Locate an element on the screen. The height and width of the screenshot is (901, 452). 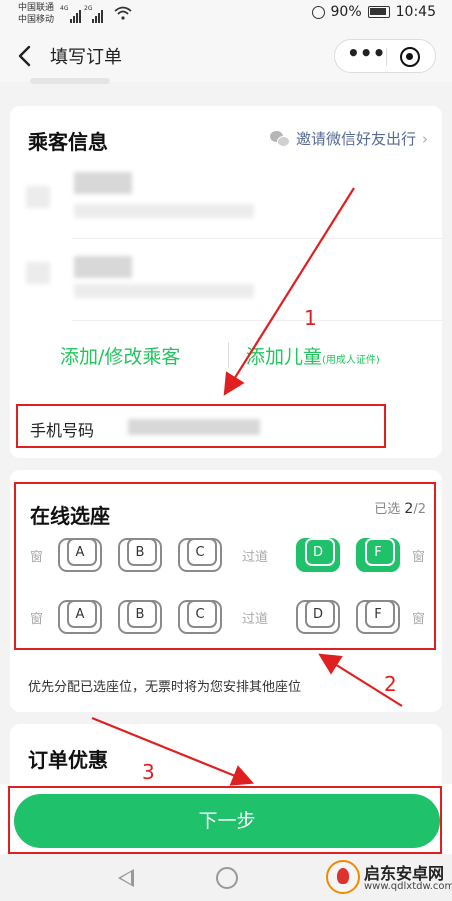
status-bar: 中国联通 中国移动 4G 2G 90% 10:45 is located at coordinates (226, 15).